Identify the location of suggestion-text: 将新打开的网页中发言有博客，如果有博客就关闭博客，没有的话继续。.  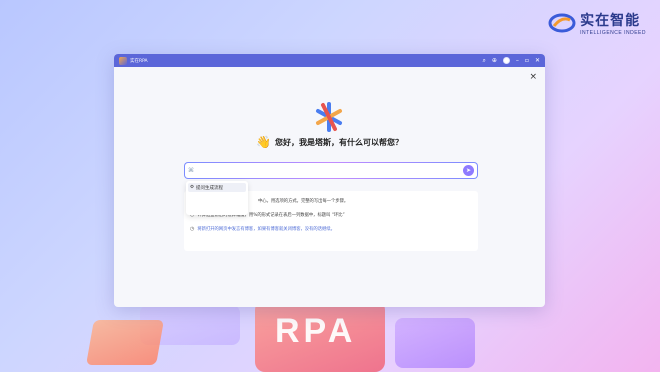
(266, 229).